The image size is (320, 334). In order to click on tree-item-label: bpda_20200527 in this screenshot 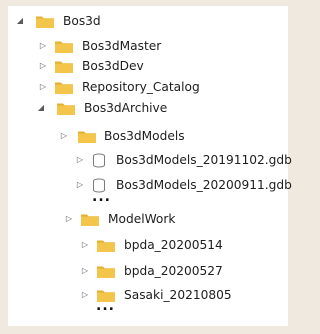, I will do `click(173, 271)`.